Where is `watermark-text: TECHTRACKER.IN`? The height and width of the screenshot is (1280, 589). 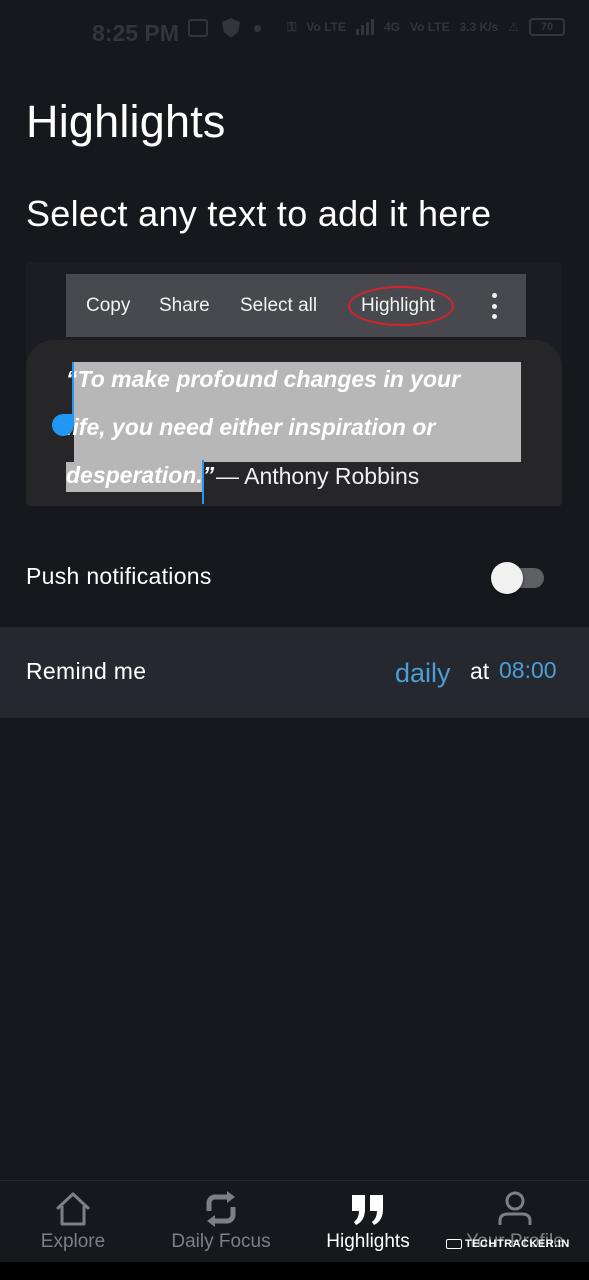 watermark-text: TECHTRACKER.IN is located at coordinates (517, 1244).